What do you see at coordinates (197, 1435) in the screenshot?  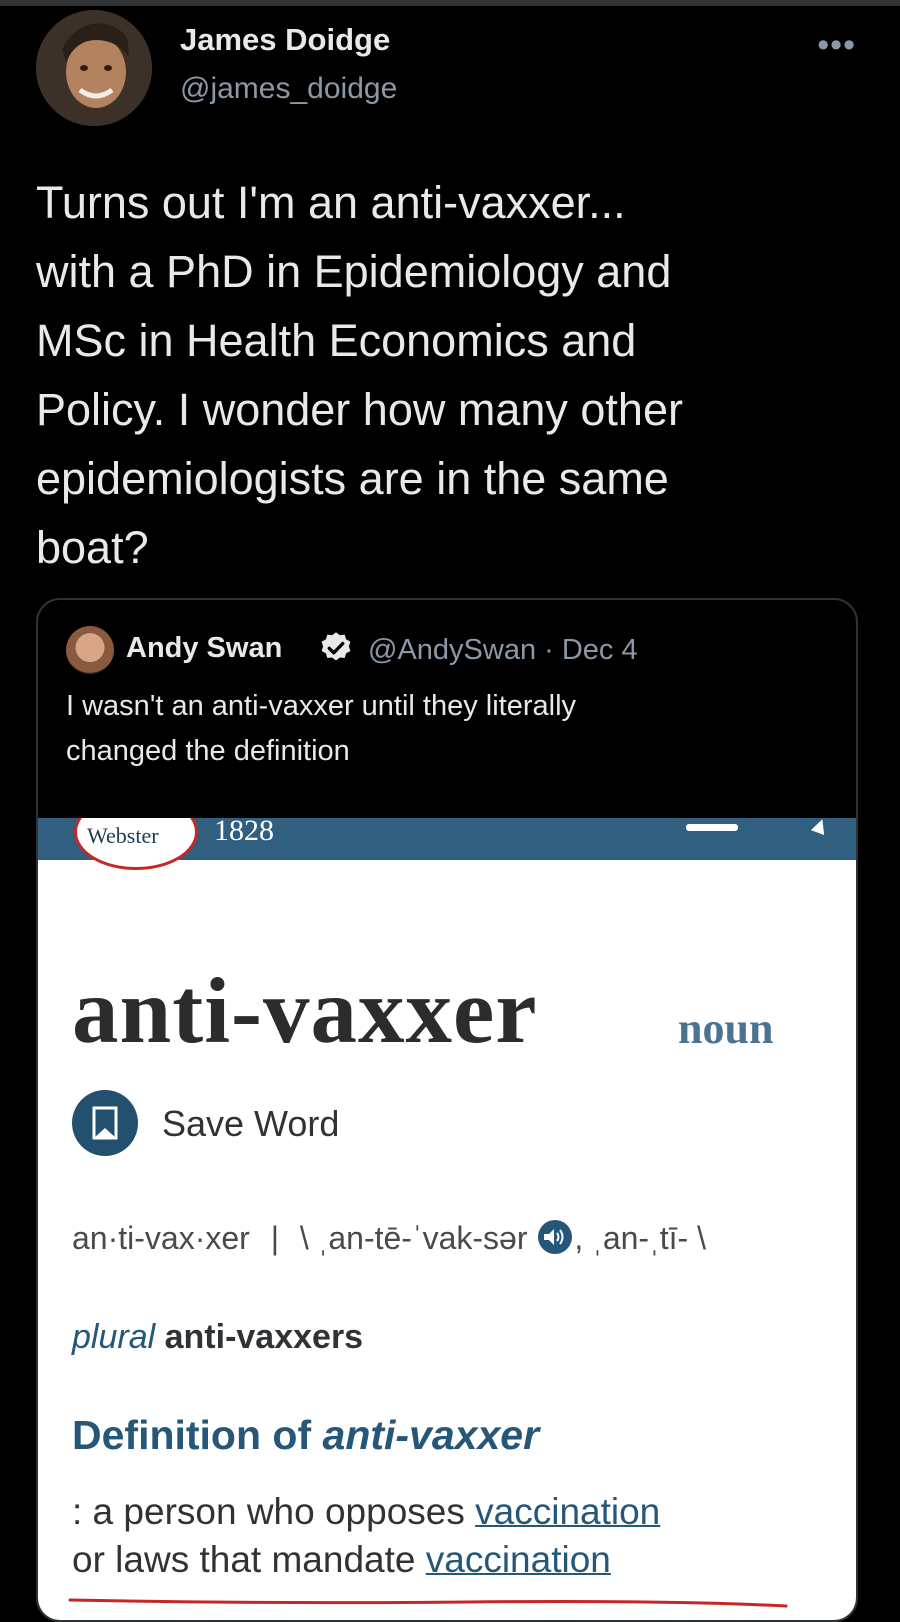 I see `definition-heading-prefix: Definition of` at bounding box center [197, 1435].